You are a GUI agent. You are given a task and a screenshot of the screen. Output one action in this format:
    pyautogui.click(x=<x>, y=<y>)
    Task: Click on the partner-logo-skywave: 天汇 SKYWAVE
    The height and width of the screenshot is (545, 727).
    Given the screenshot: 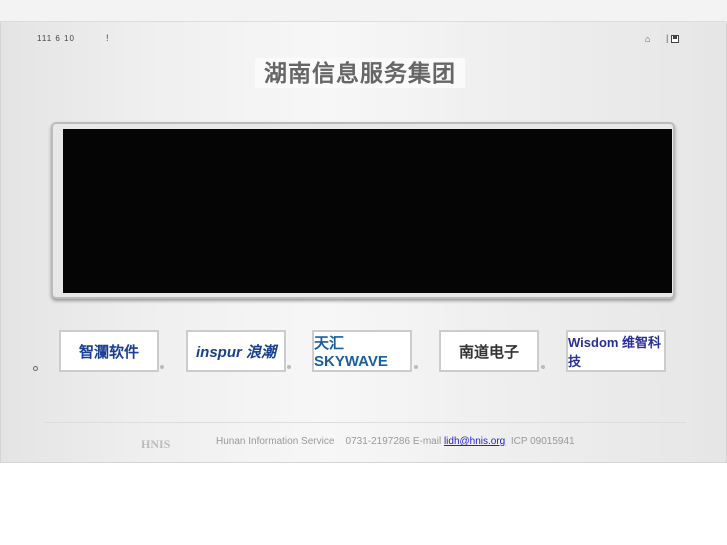 What is the action you would take?
    pyautogui.click(x=362, y=351)
    